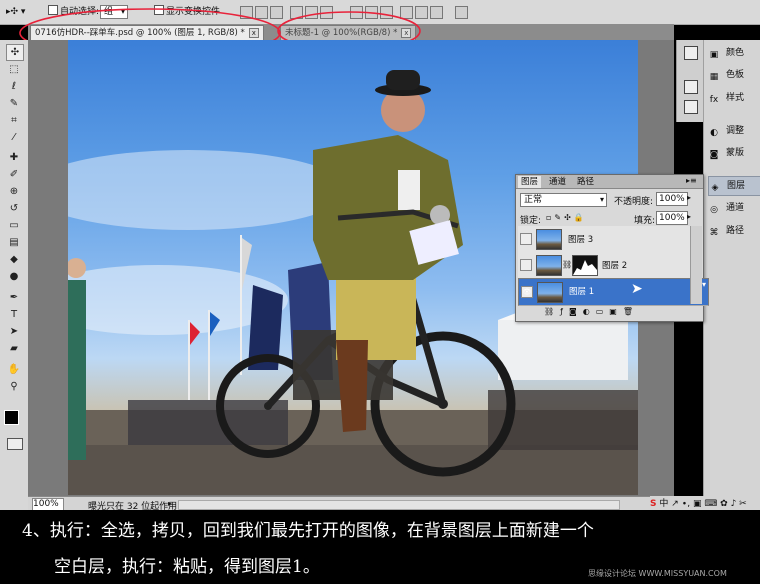  Describe the element at coordinates (714, 133) in the screenshot. I see `adjustments-icon: ◐` at that location.